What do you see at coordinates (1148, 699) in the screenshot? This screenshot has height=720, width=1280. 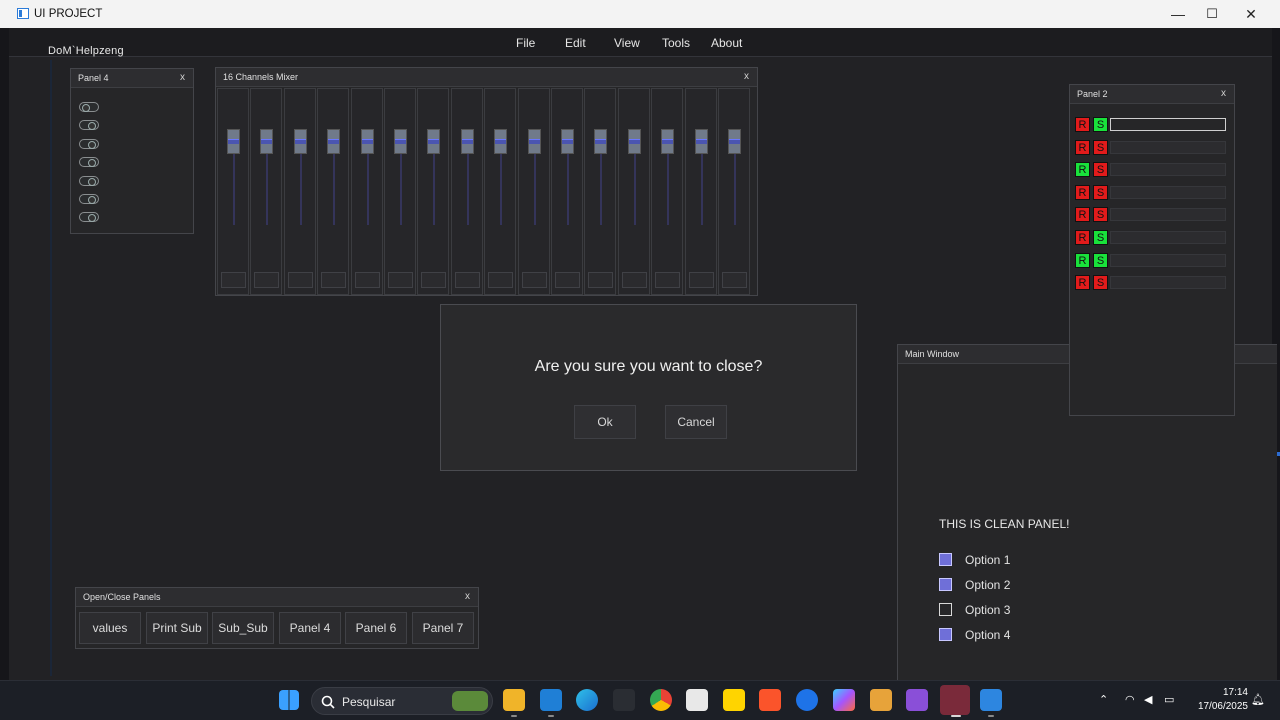 I see `volume-icon: ◀` at bounding box center [1148, 699].